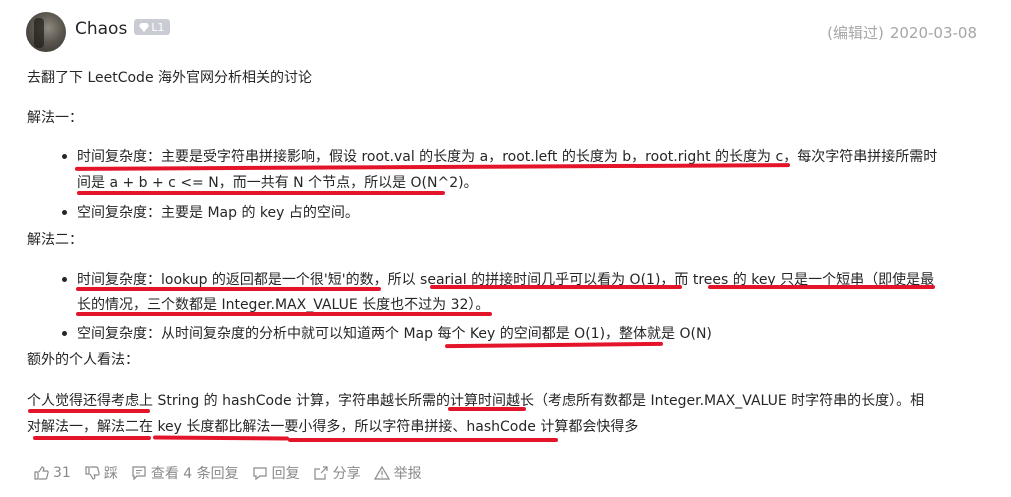  What do you see at coordinates (139, 473) in the screenshot?
I see `comment-icon` at bounding box center [139, 473].